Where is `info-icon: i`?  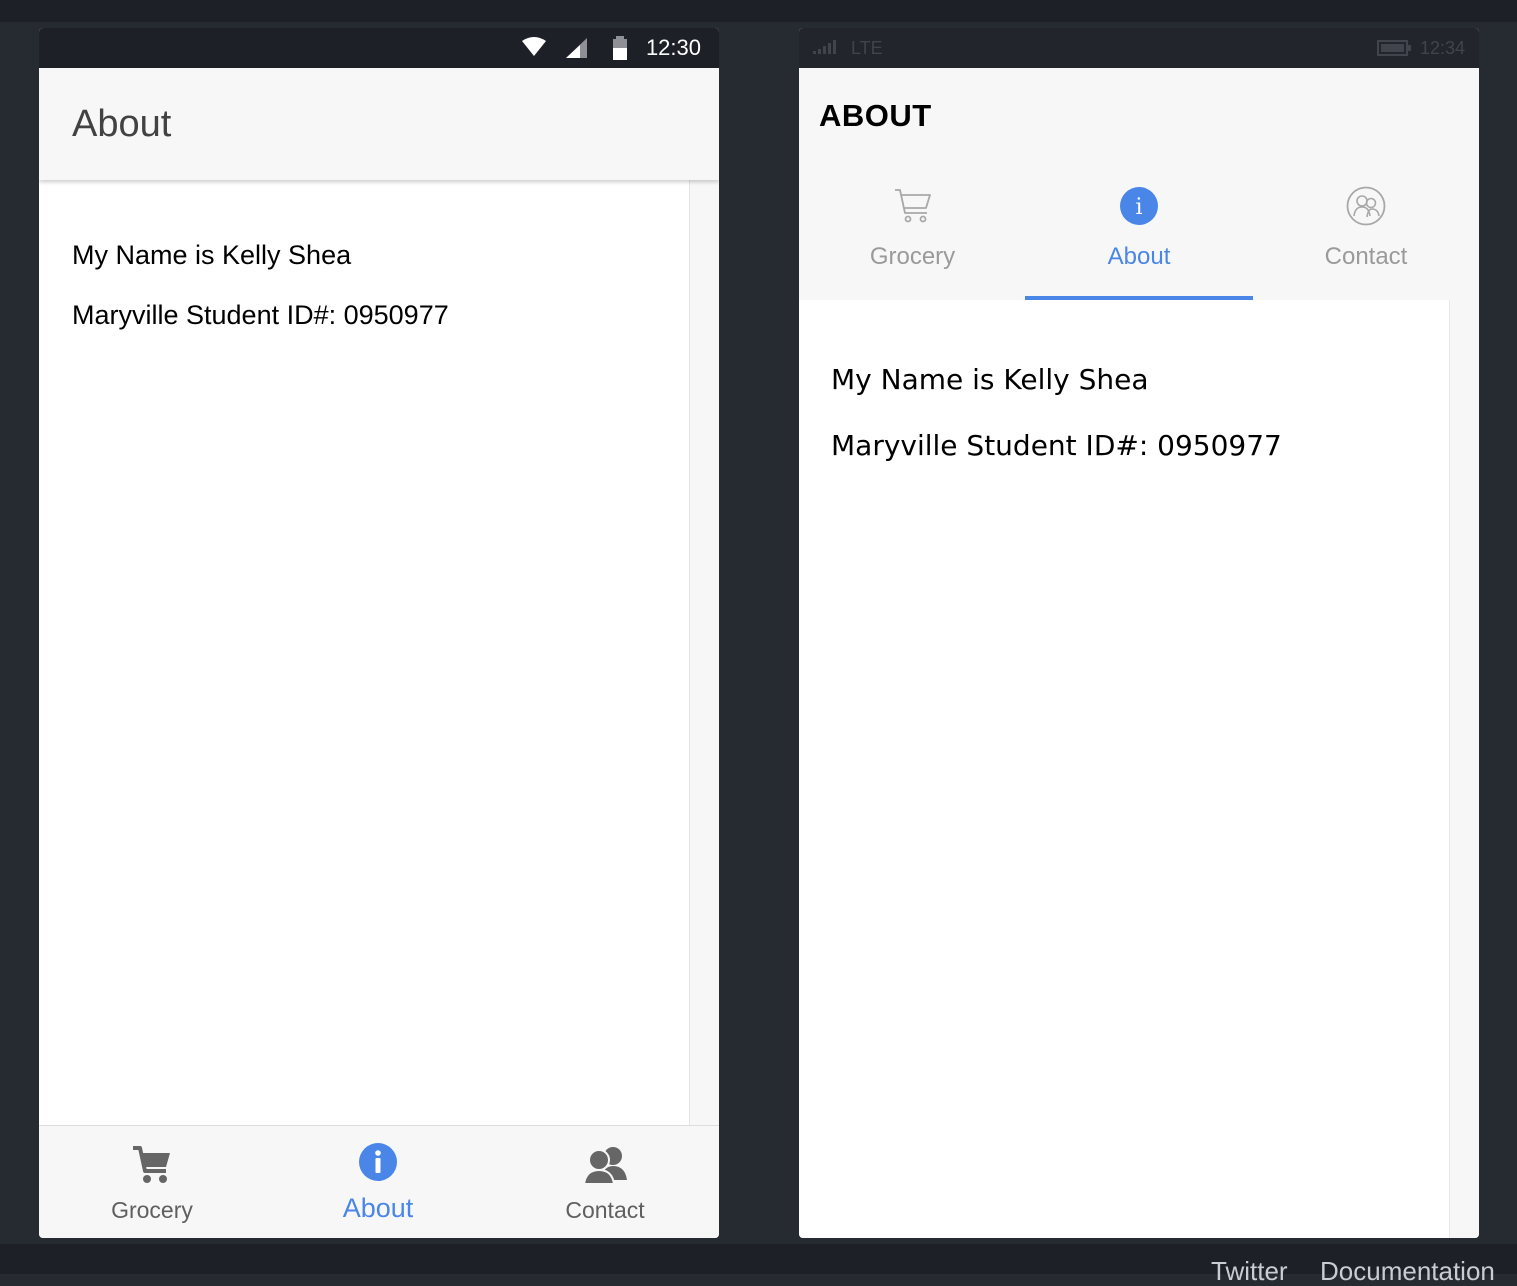
info-icon: i is located at coordinates (1139, 208).